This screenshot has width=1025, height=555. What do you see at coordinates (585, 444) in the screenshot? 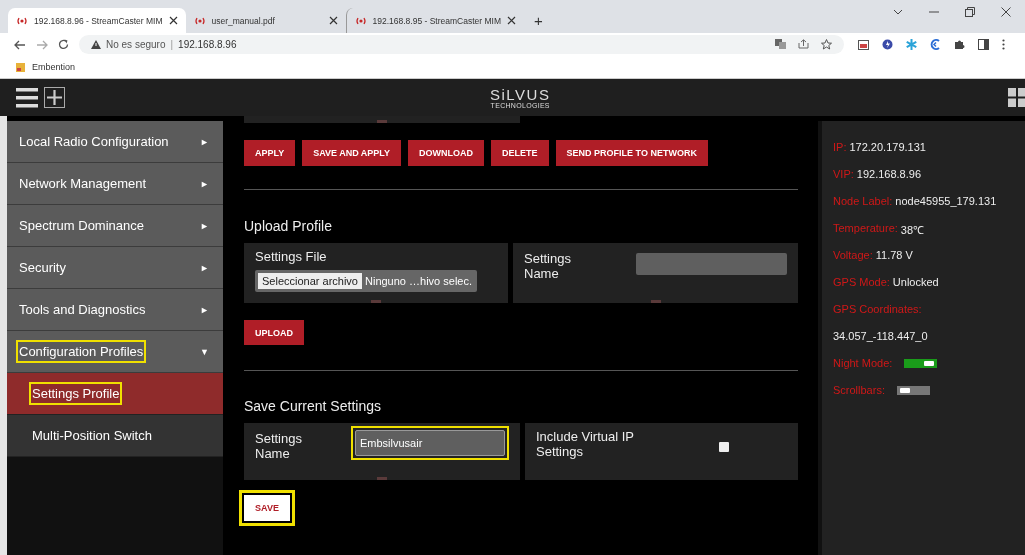
I see `field-label: Include Virtual IP Settings` at bounding box center [585, 444].